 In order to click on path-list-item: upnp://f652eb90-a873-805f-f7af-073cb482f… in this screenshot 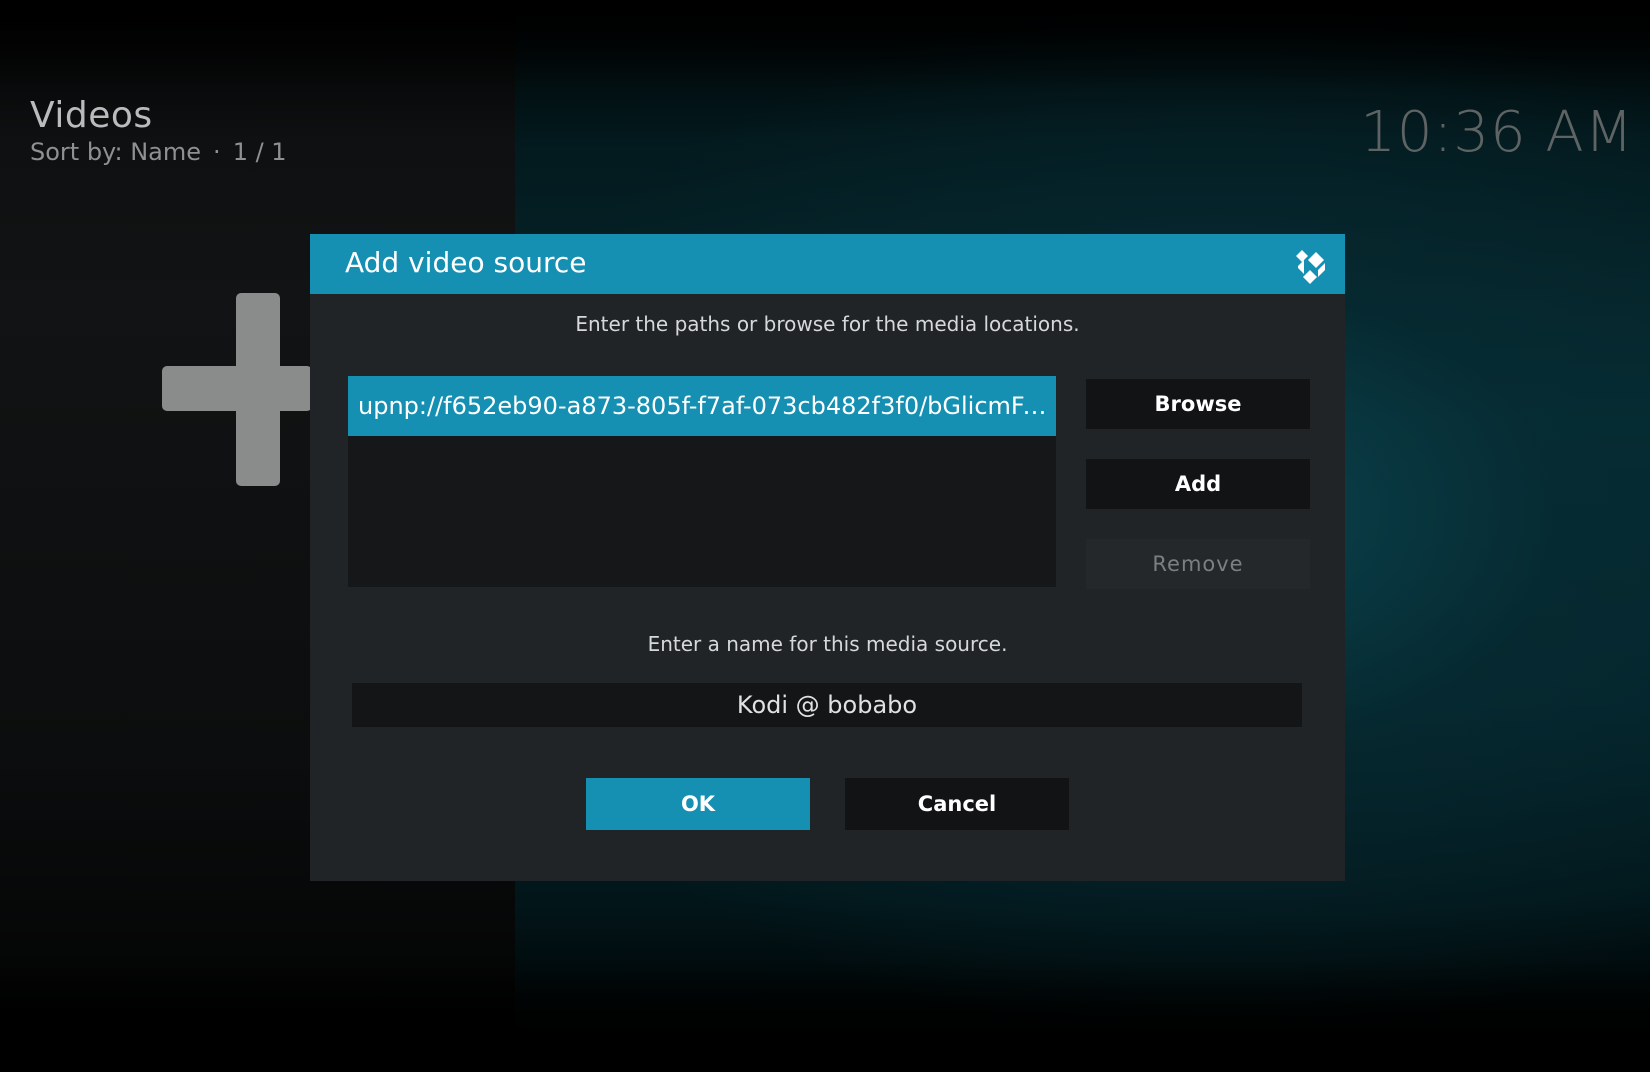, I will do `click(702, 406)`.